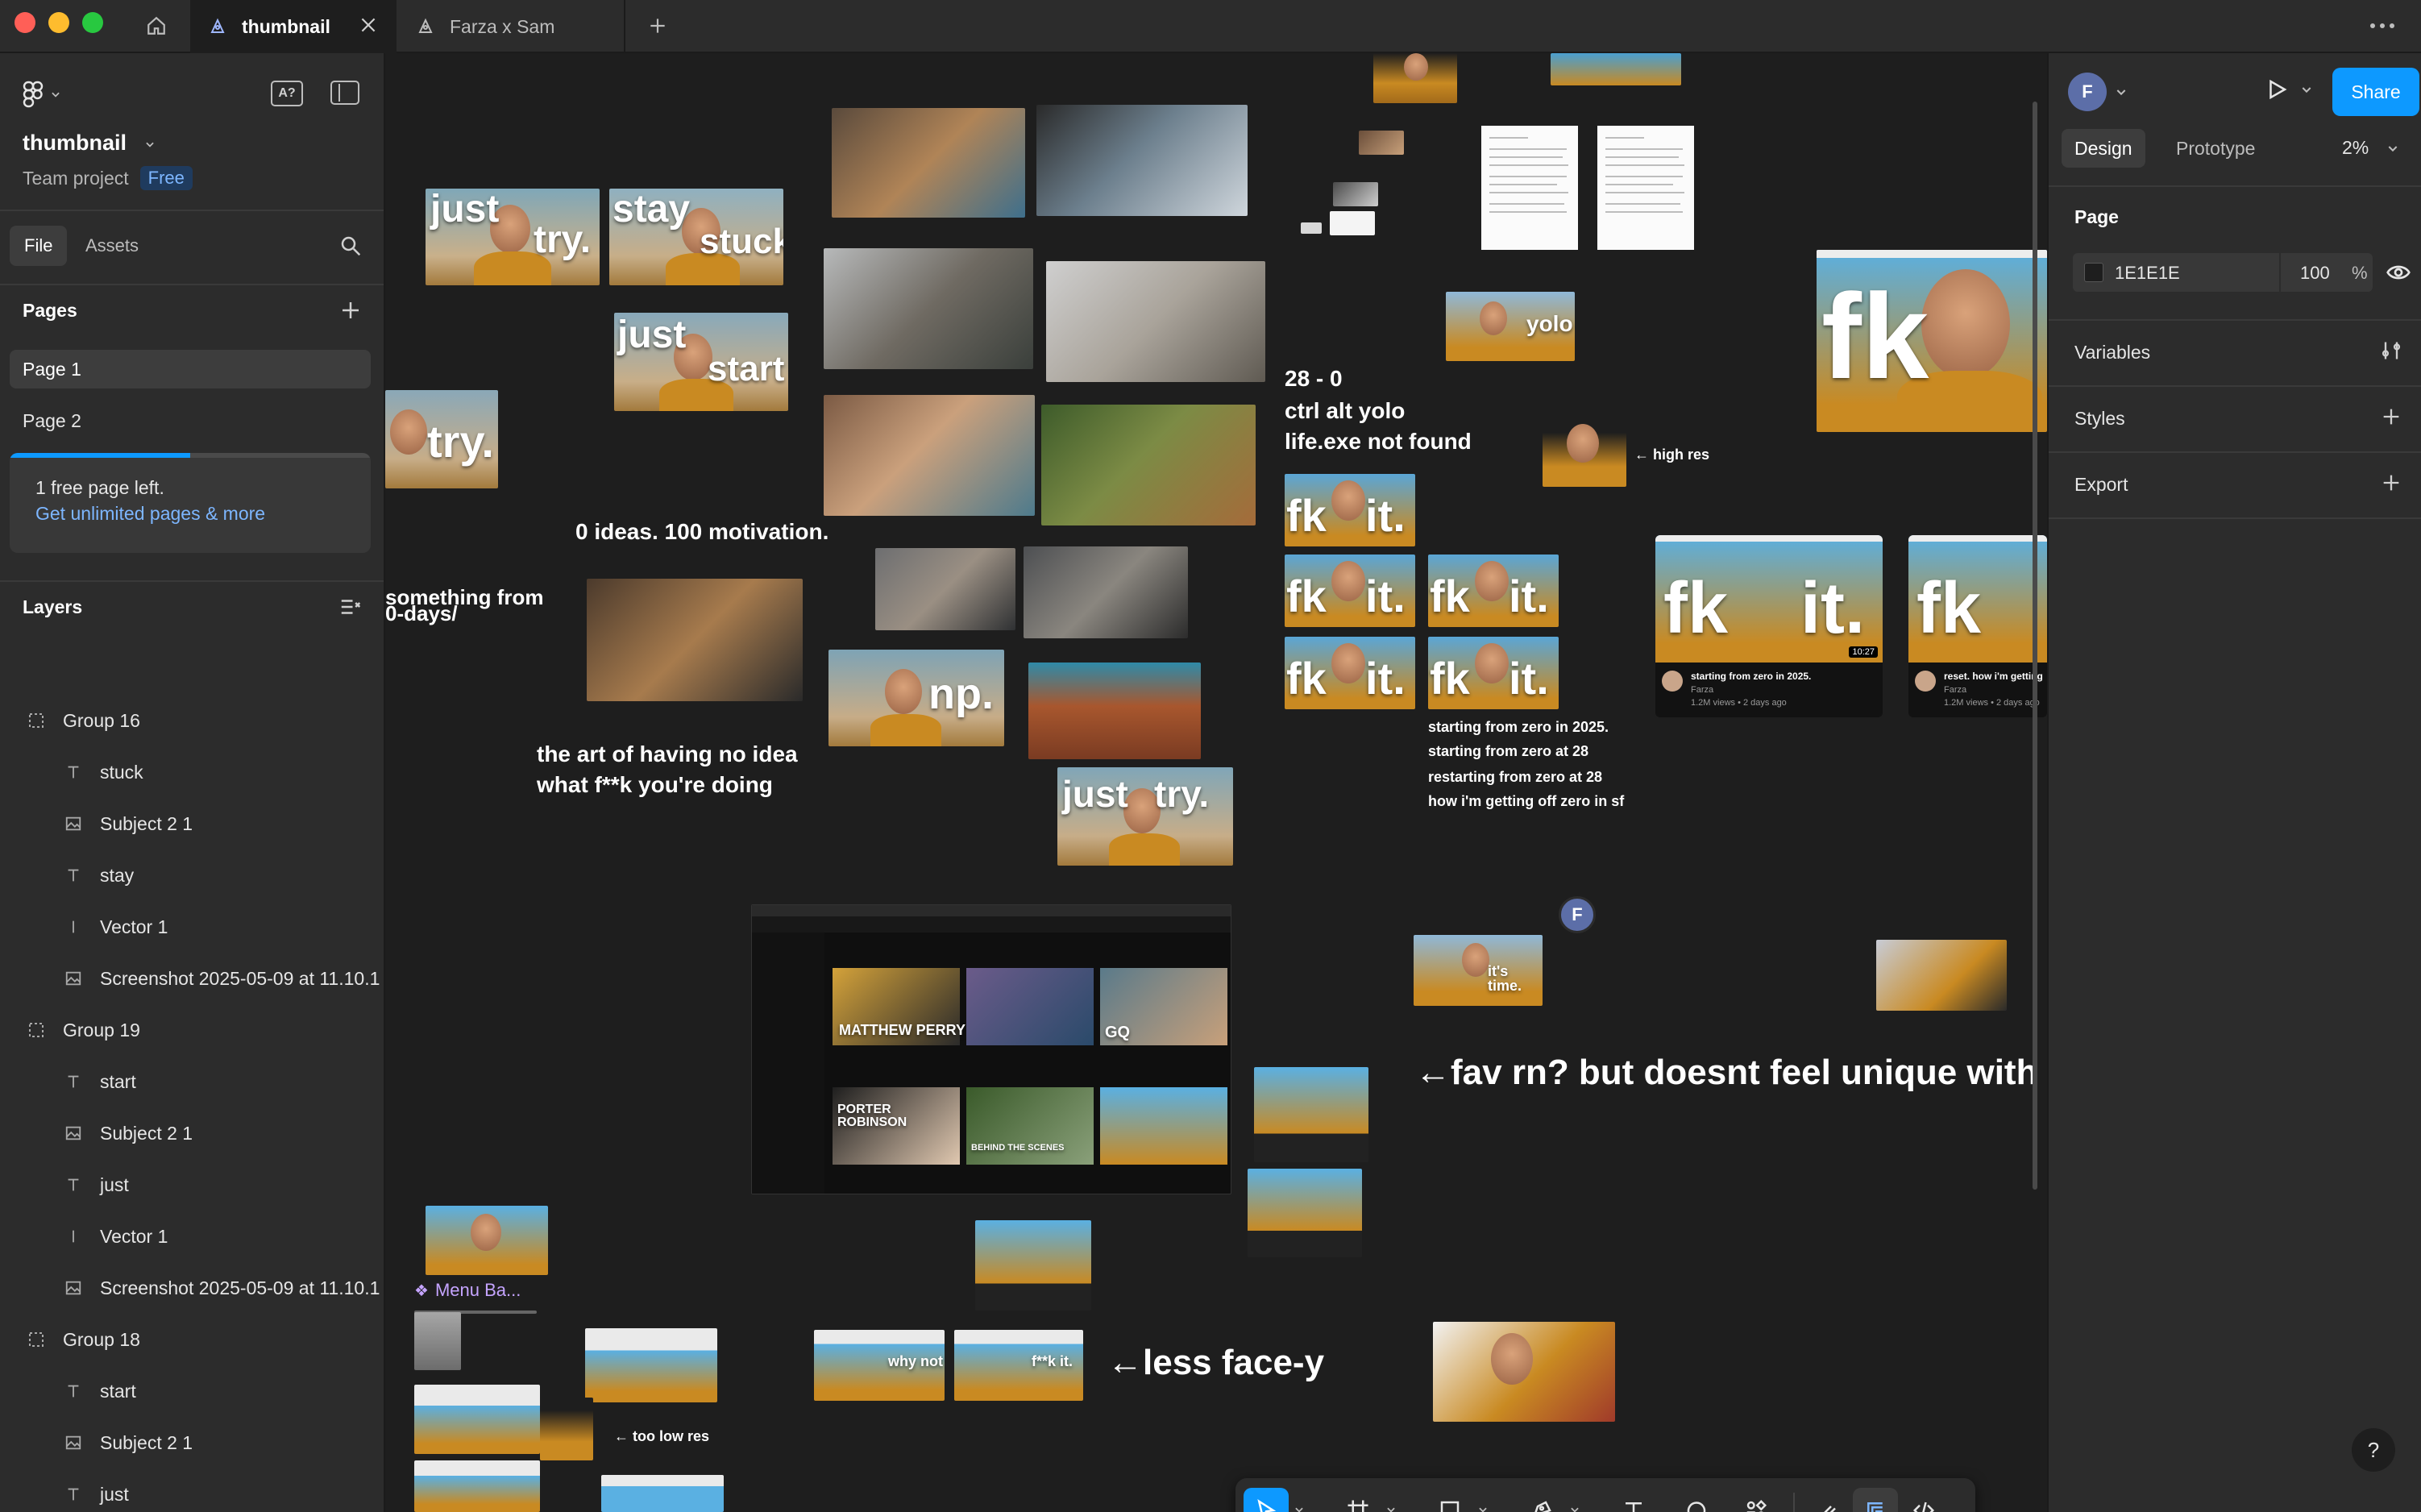 Image resolution: width=2421 pixels, height=1512 pixels. What do you see at coordinates (287, 93) in the screenshot?
I see `font-settings-button: A?` at bounding box center [287, 93].